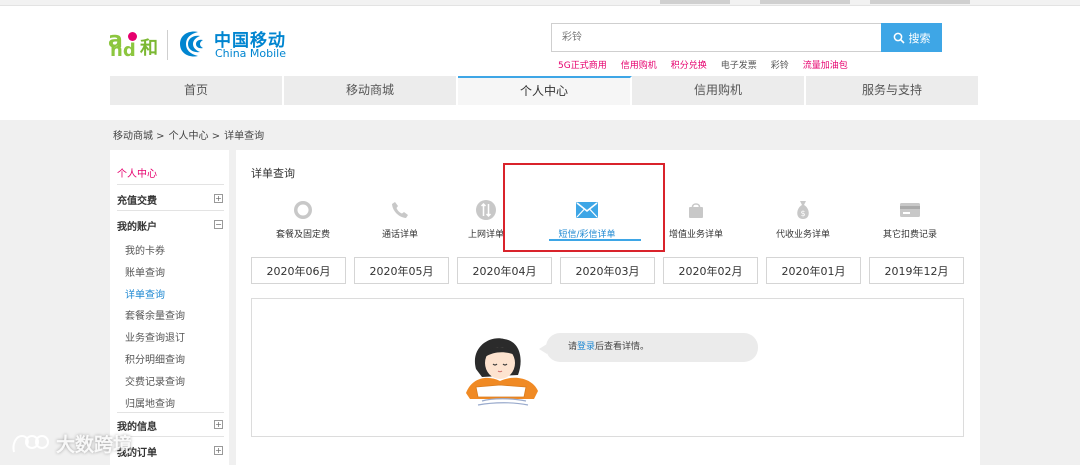 The image size is (1080, 465). What do you see at coordinates (145, 293) in the screenshot?
I see `sidebar-subitem-active: 详单查询` at bounding box center [145, 293].